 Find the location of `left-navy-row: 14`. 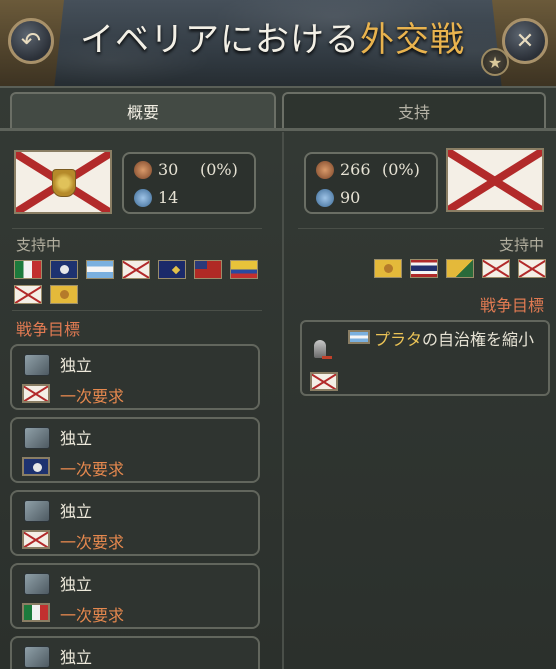

left-navy-row: 14 is located at coordinates (156, 197).